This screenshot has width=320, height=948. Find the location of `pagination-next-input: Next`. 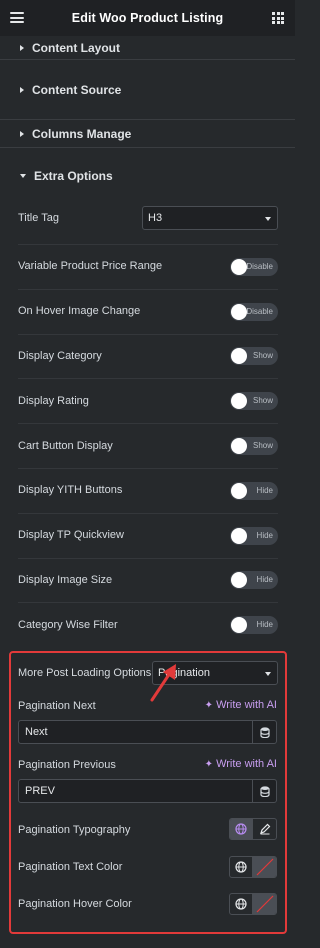

pagination-next-input: Next is located at coordinates (147, 732).